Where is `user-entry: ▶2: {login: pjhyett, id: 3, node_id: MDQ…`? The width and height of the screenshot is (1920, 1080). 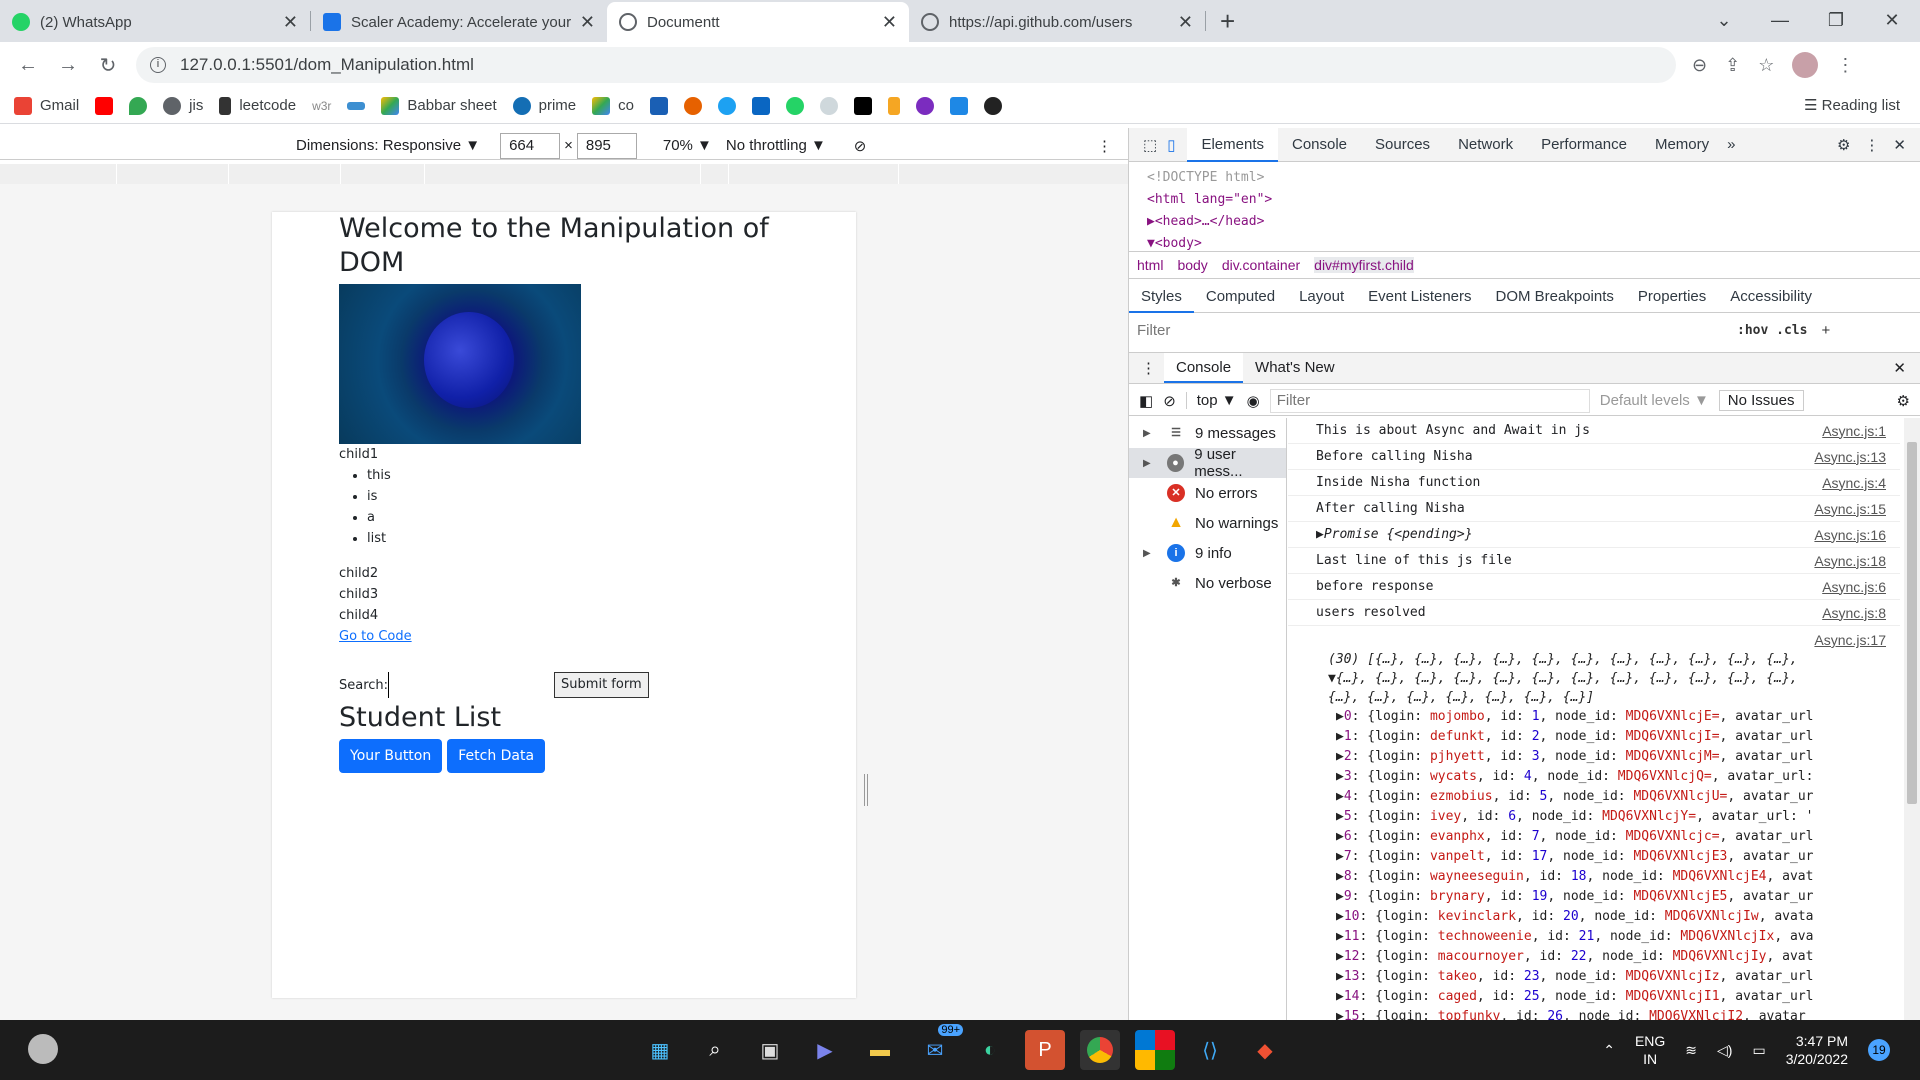 user-entry: ▶2: {login: pjhyett, id: 3, node_id: MDQ… is located at coordinates (1594, 757).